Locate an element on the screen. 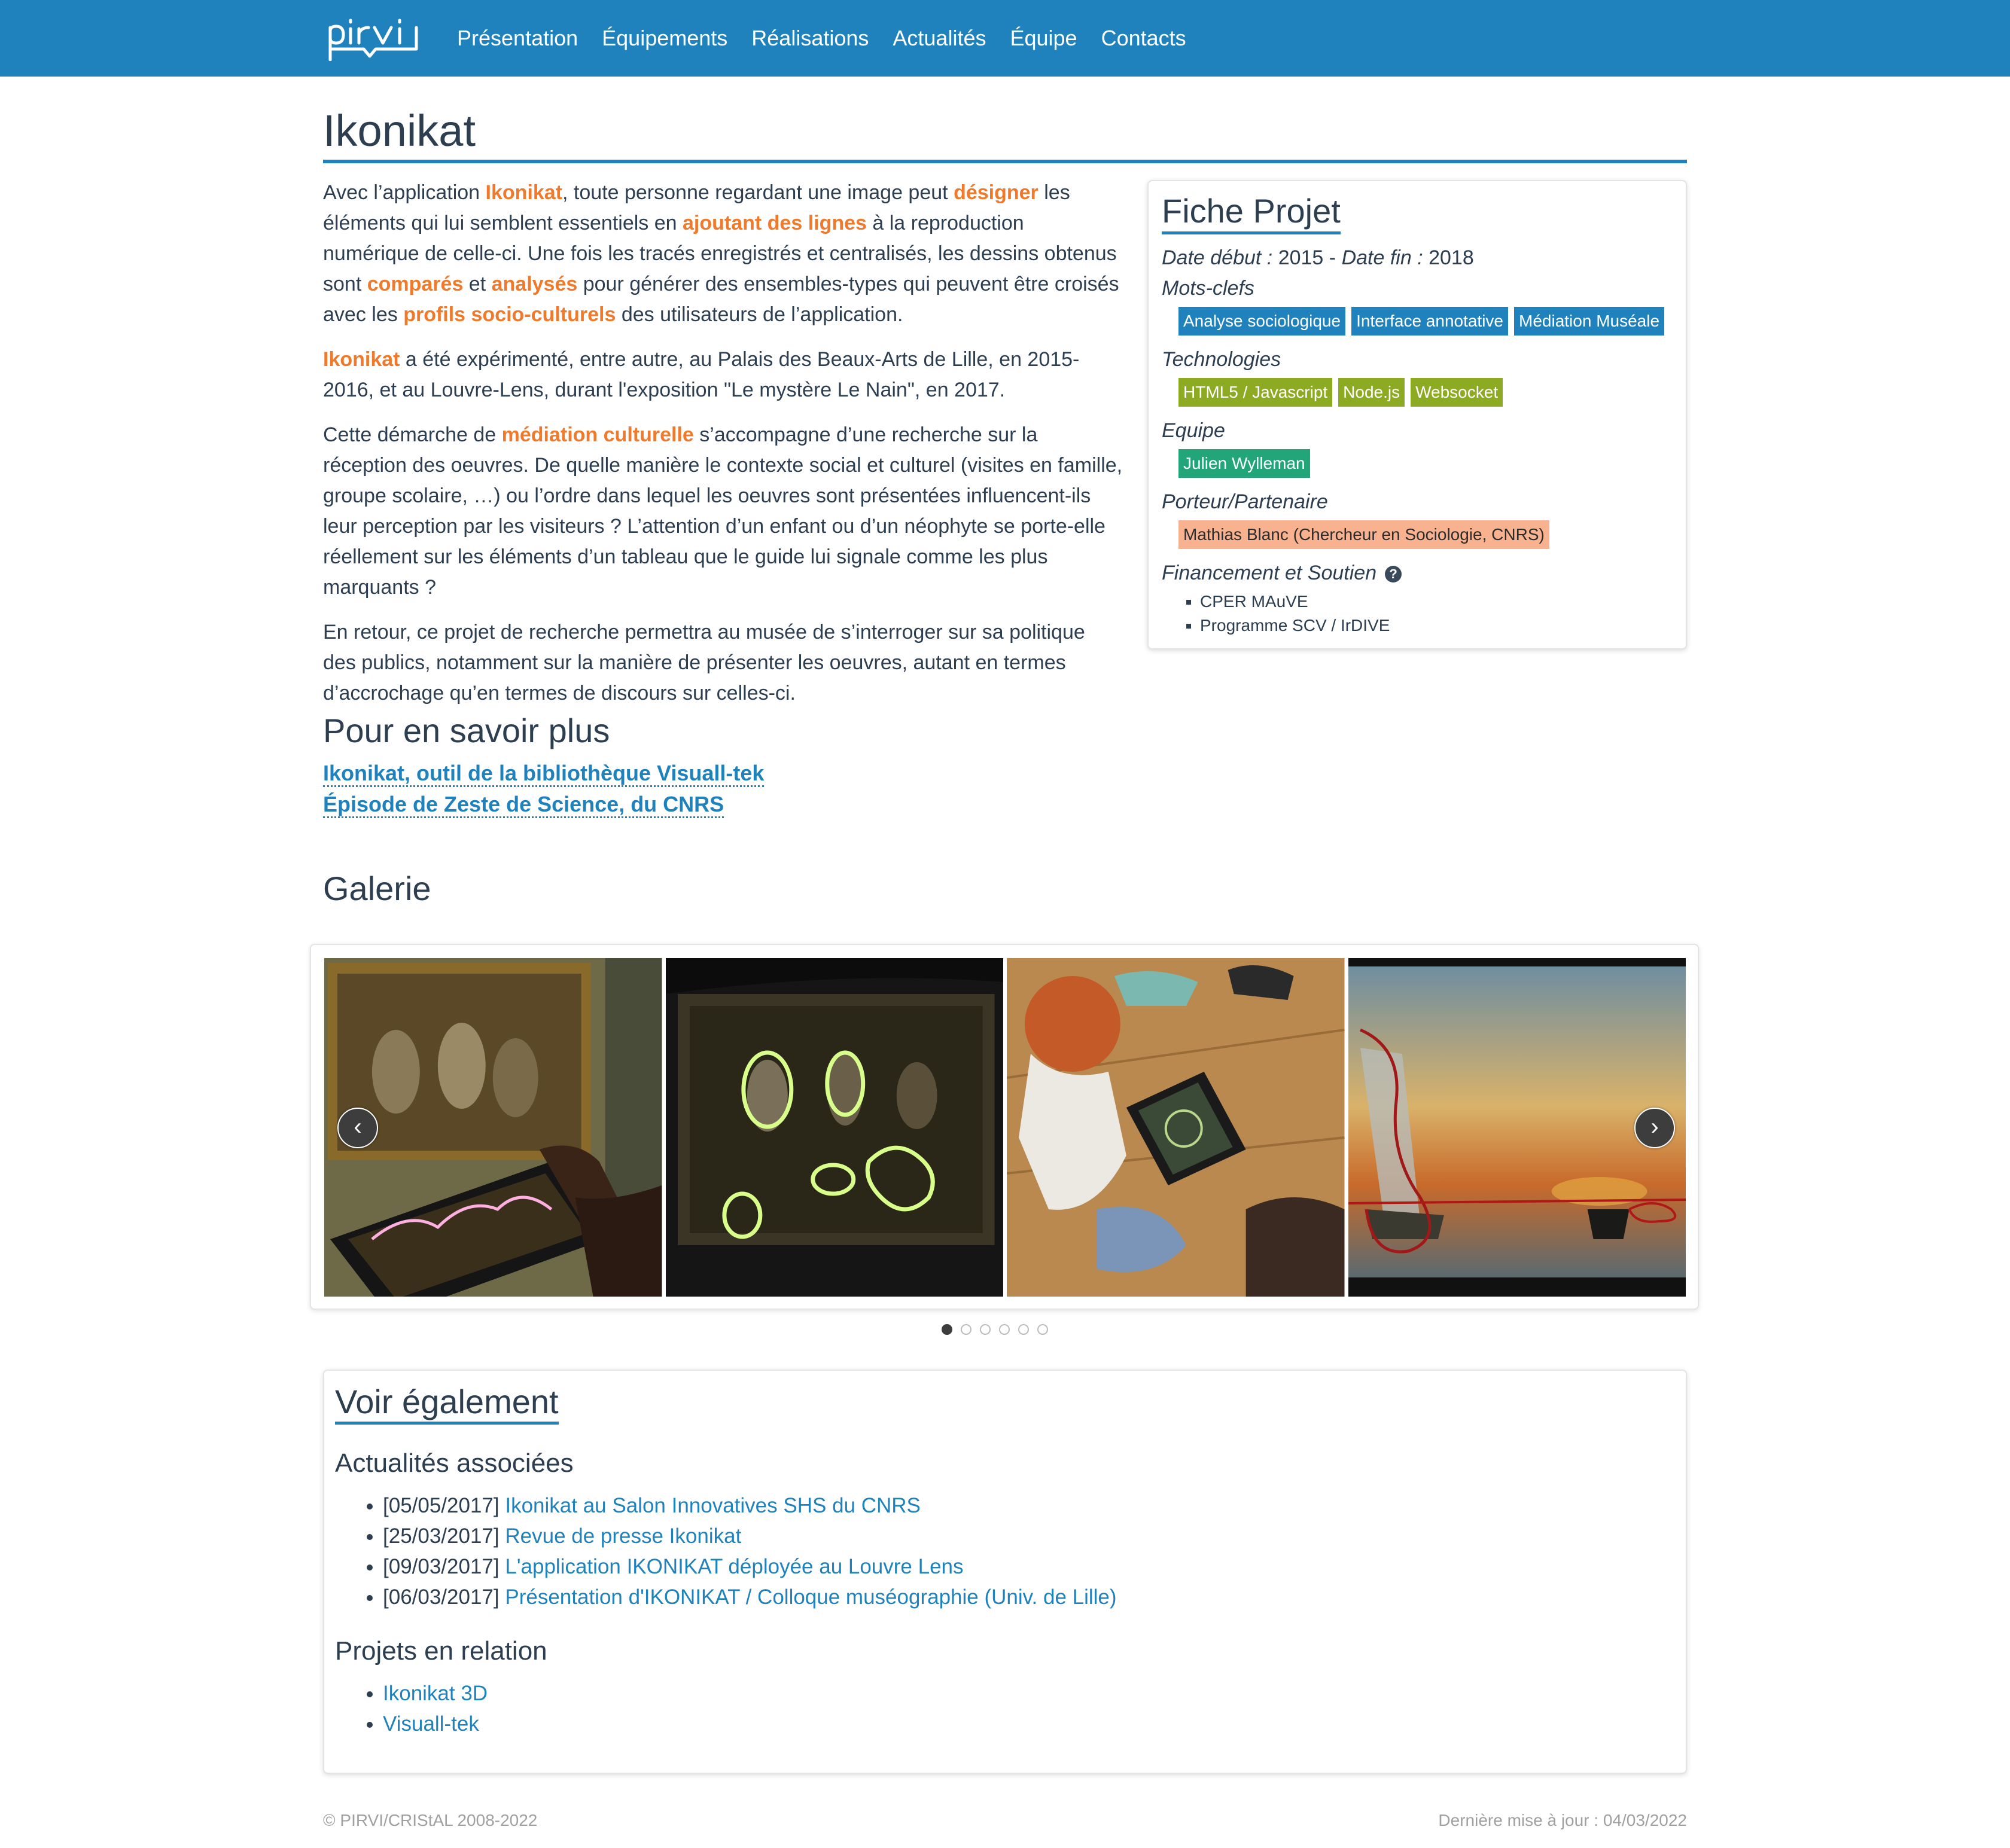  highlighted-term: désigner is located at coordinates (996, 193).